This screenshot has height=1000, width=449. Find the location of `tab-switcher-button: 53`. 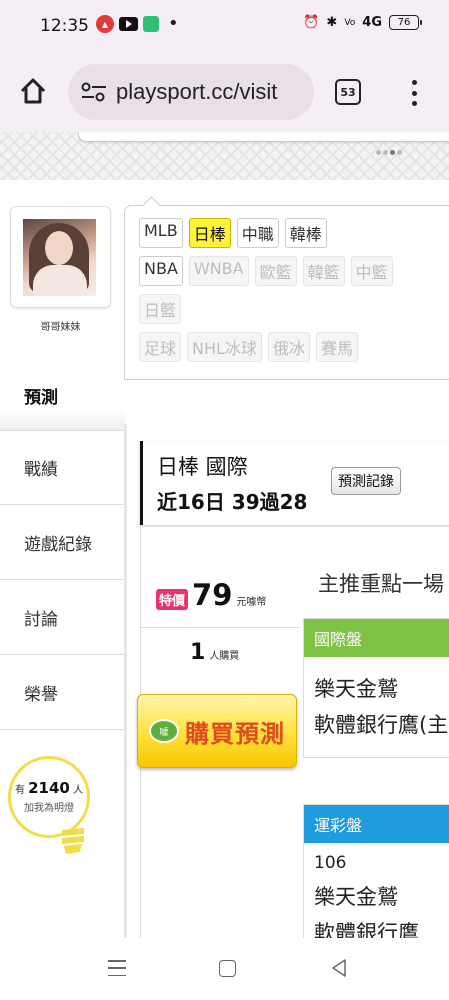

tab-switcher-button: 53 is located at coordinates (348, 92).